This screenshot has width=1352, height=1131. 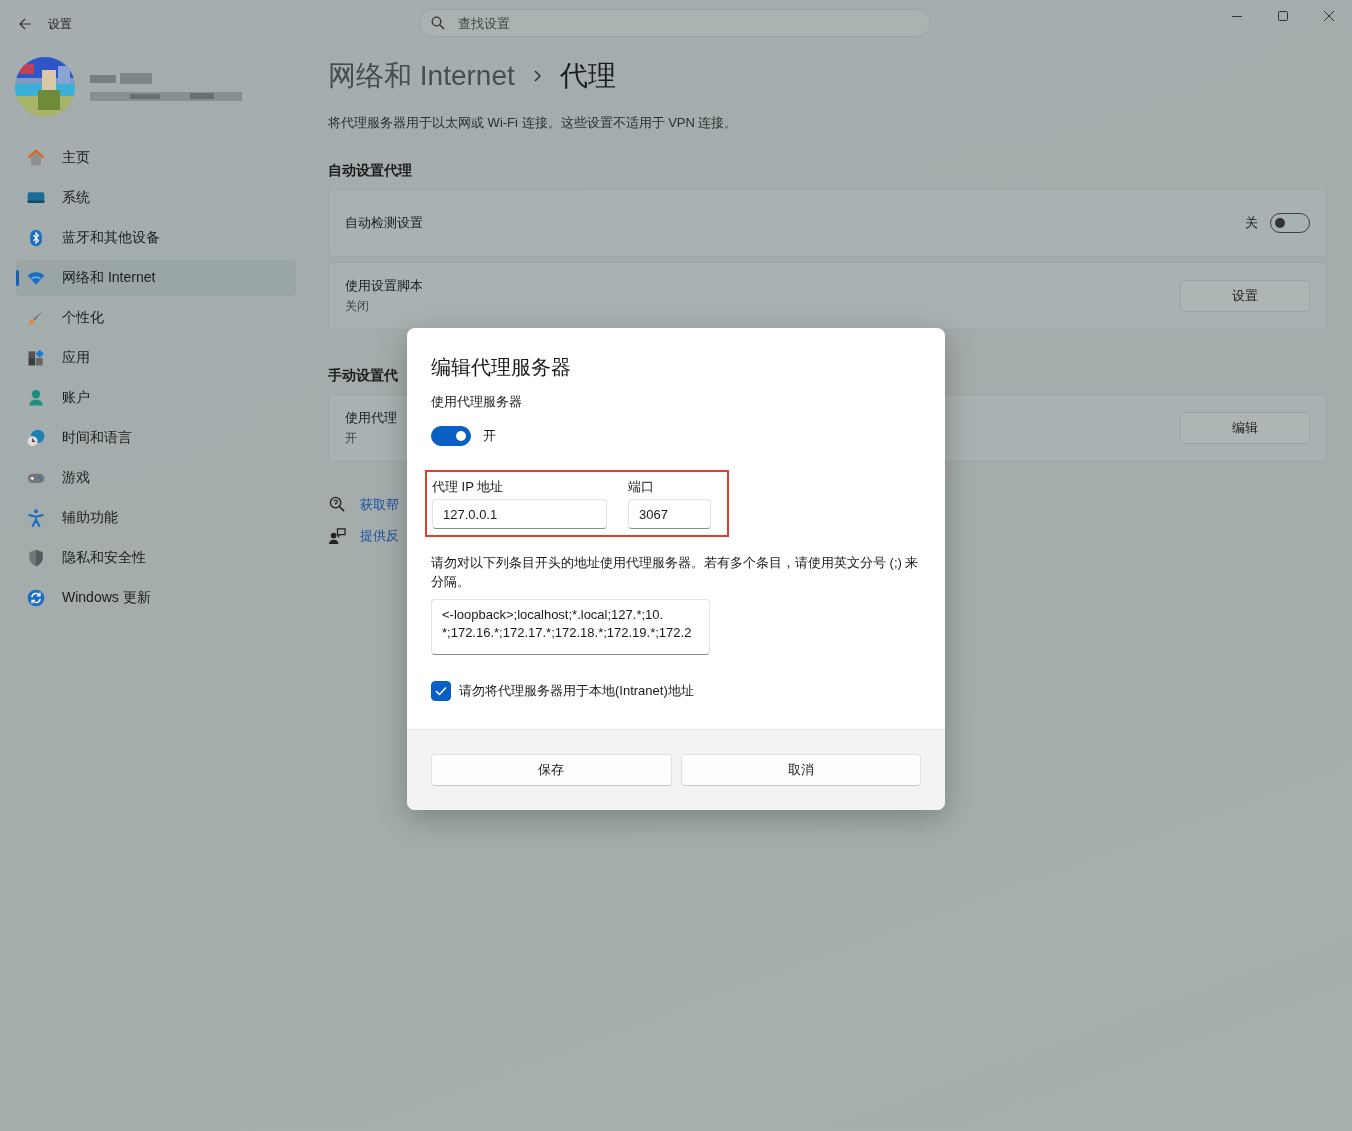 I want to click on toggle-state: 关, so click(x=1251, y=223).